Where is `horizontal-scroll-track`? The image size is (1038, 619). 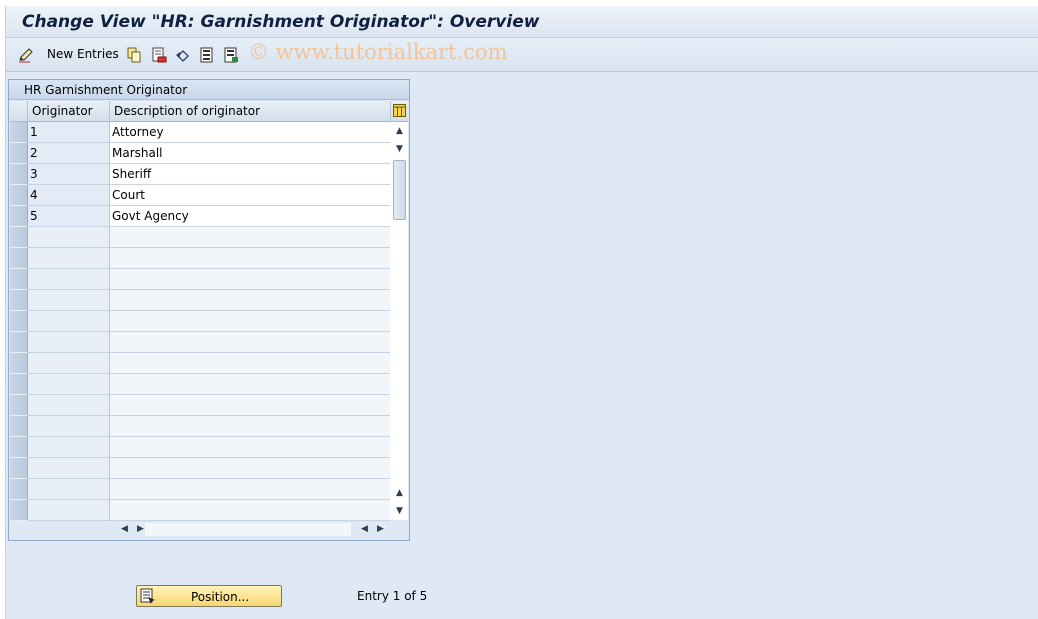 horizontal-scroll-track is located at coordinates (248, 529).